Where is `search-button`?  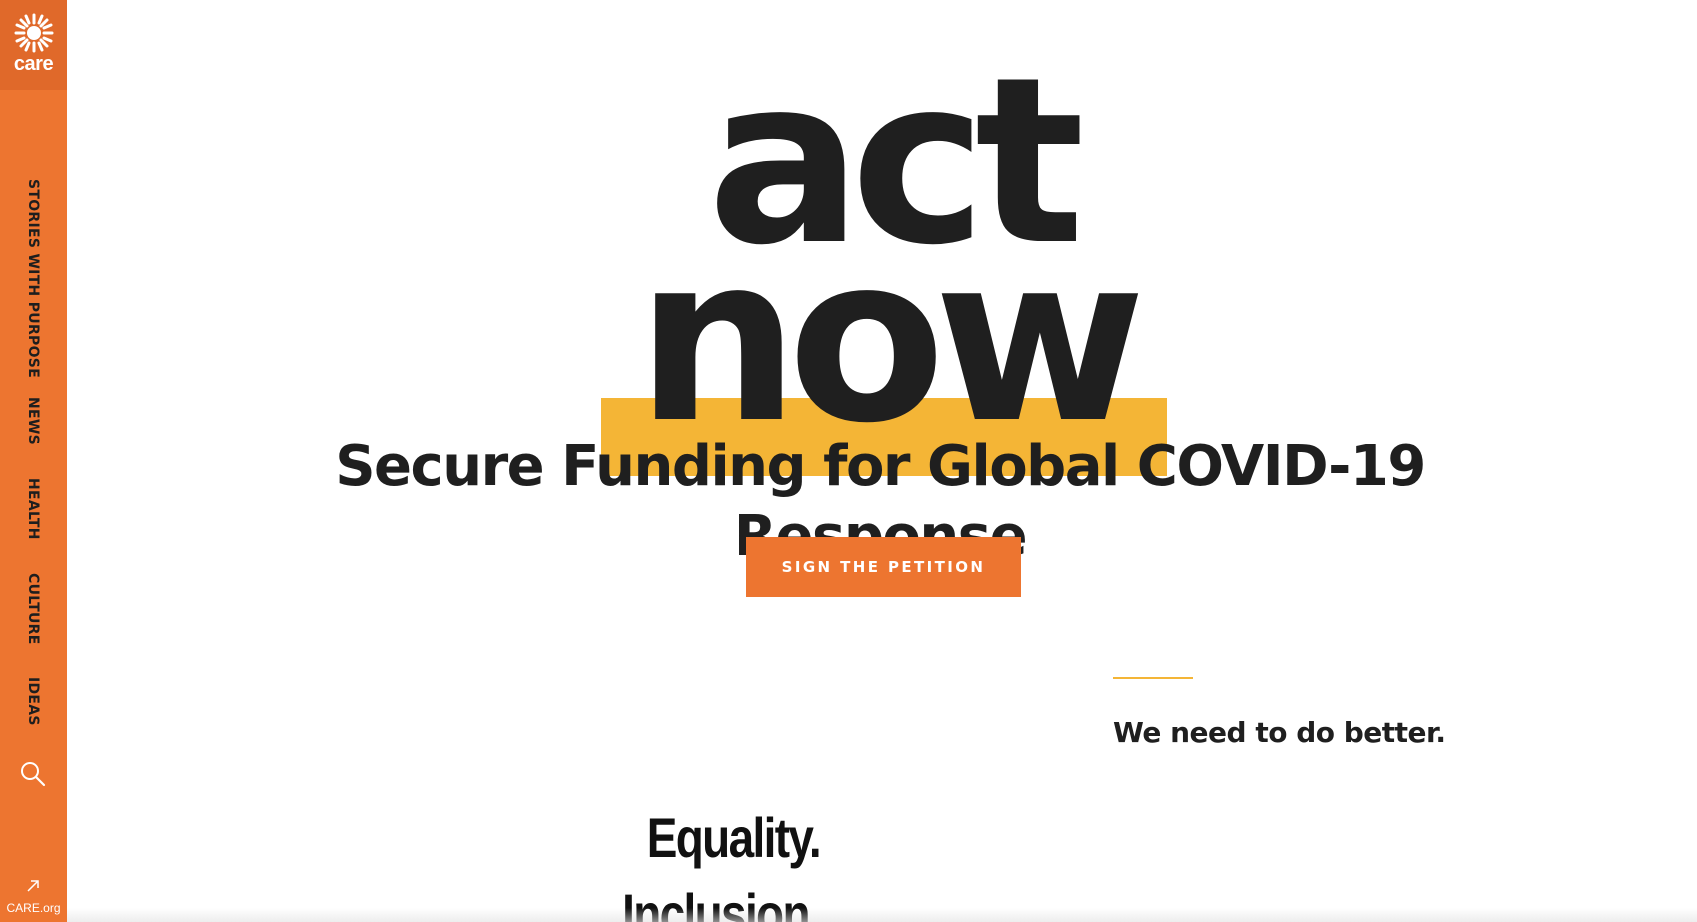
search-button is located at coordinates (33, 774).